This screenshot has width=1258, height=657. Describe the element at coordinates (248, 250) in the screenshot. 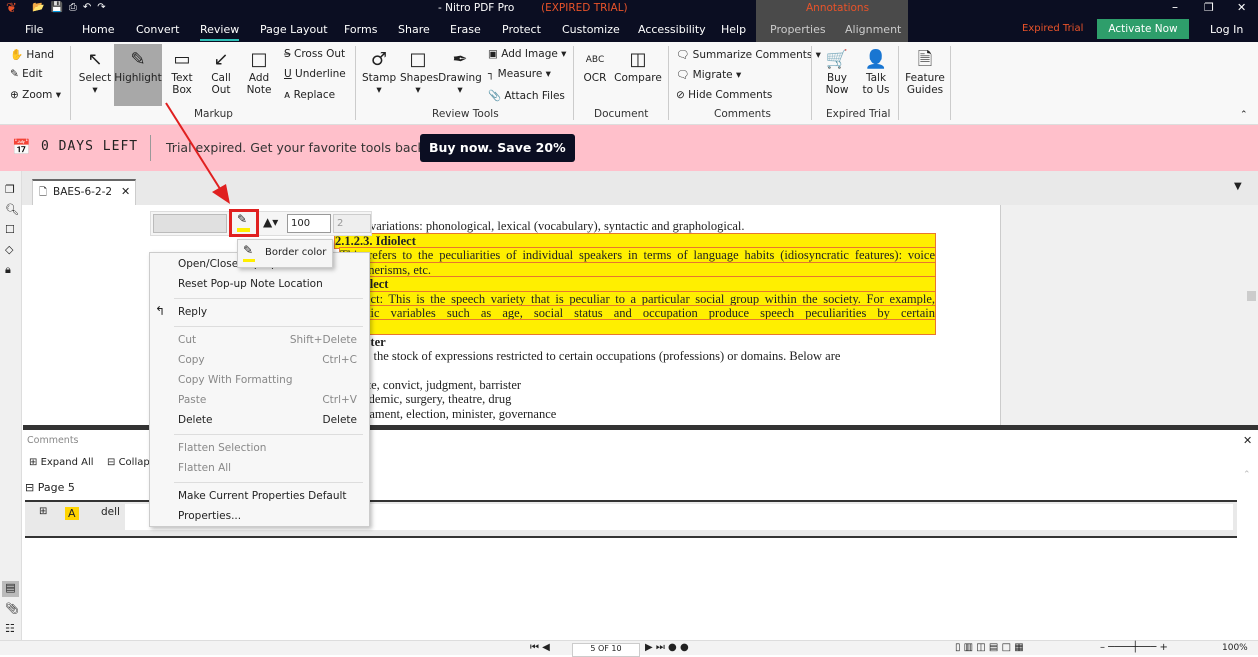

I see `pencil-icon: ✎` at that location.